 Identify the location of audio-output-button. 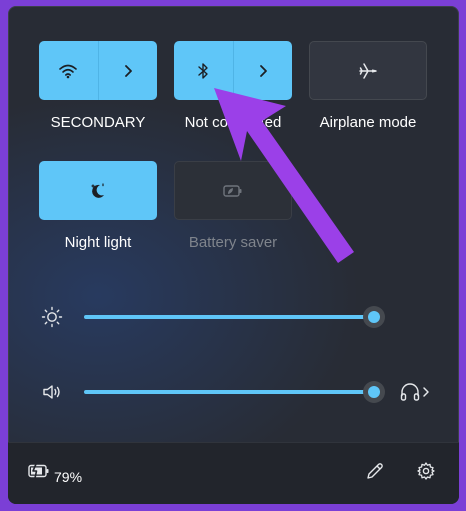
(414, 392).